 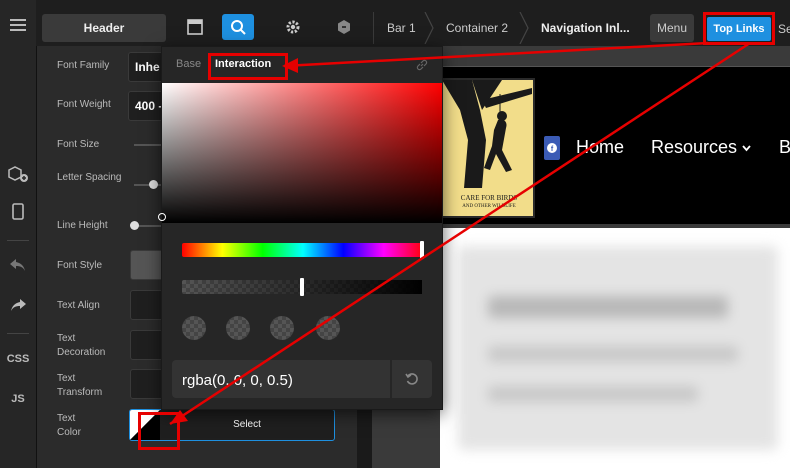 What do you see at coordinates (159, 431) in the screenshot?
I see `annotation-highlight-color-swatch` at bounding box center [159, 431].